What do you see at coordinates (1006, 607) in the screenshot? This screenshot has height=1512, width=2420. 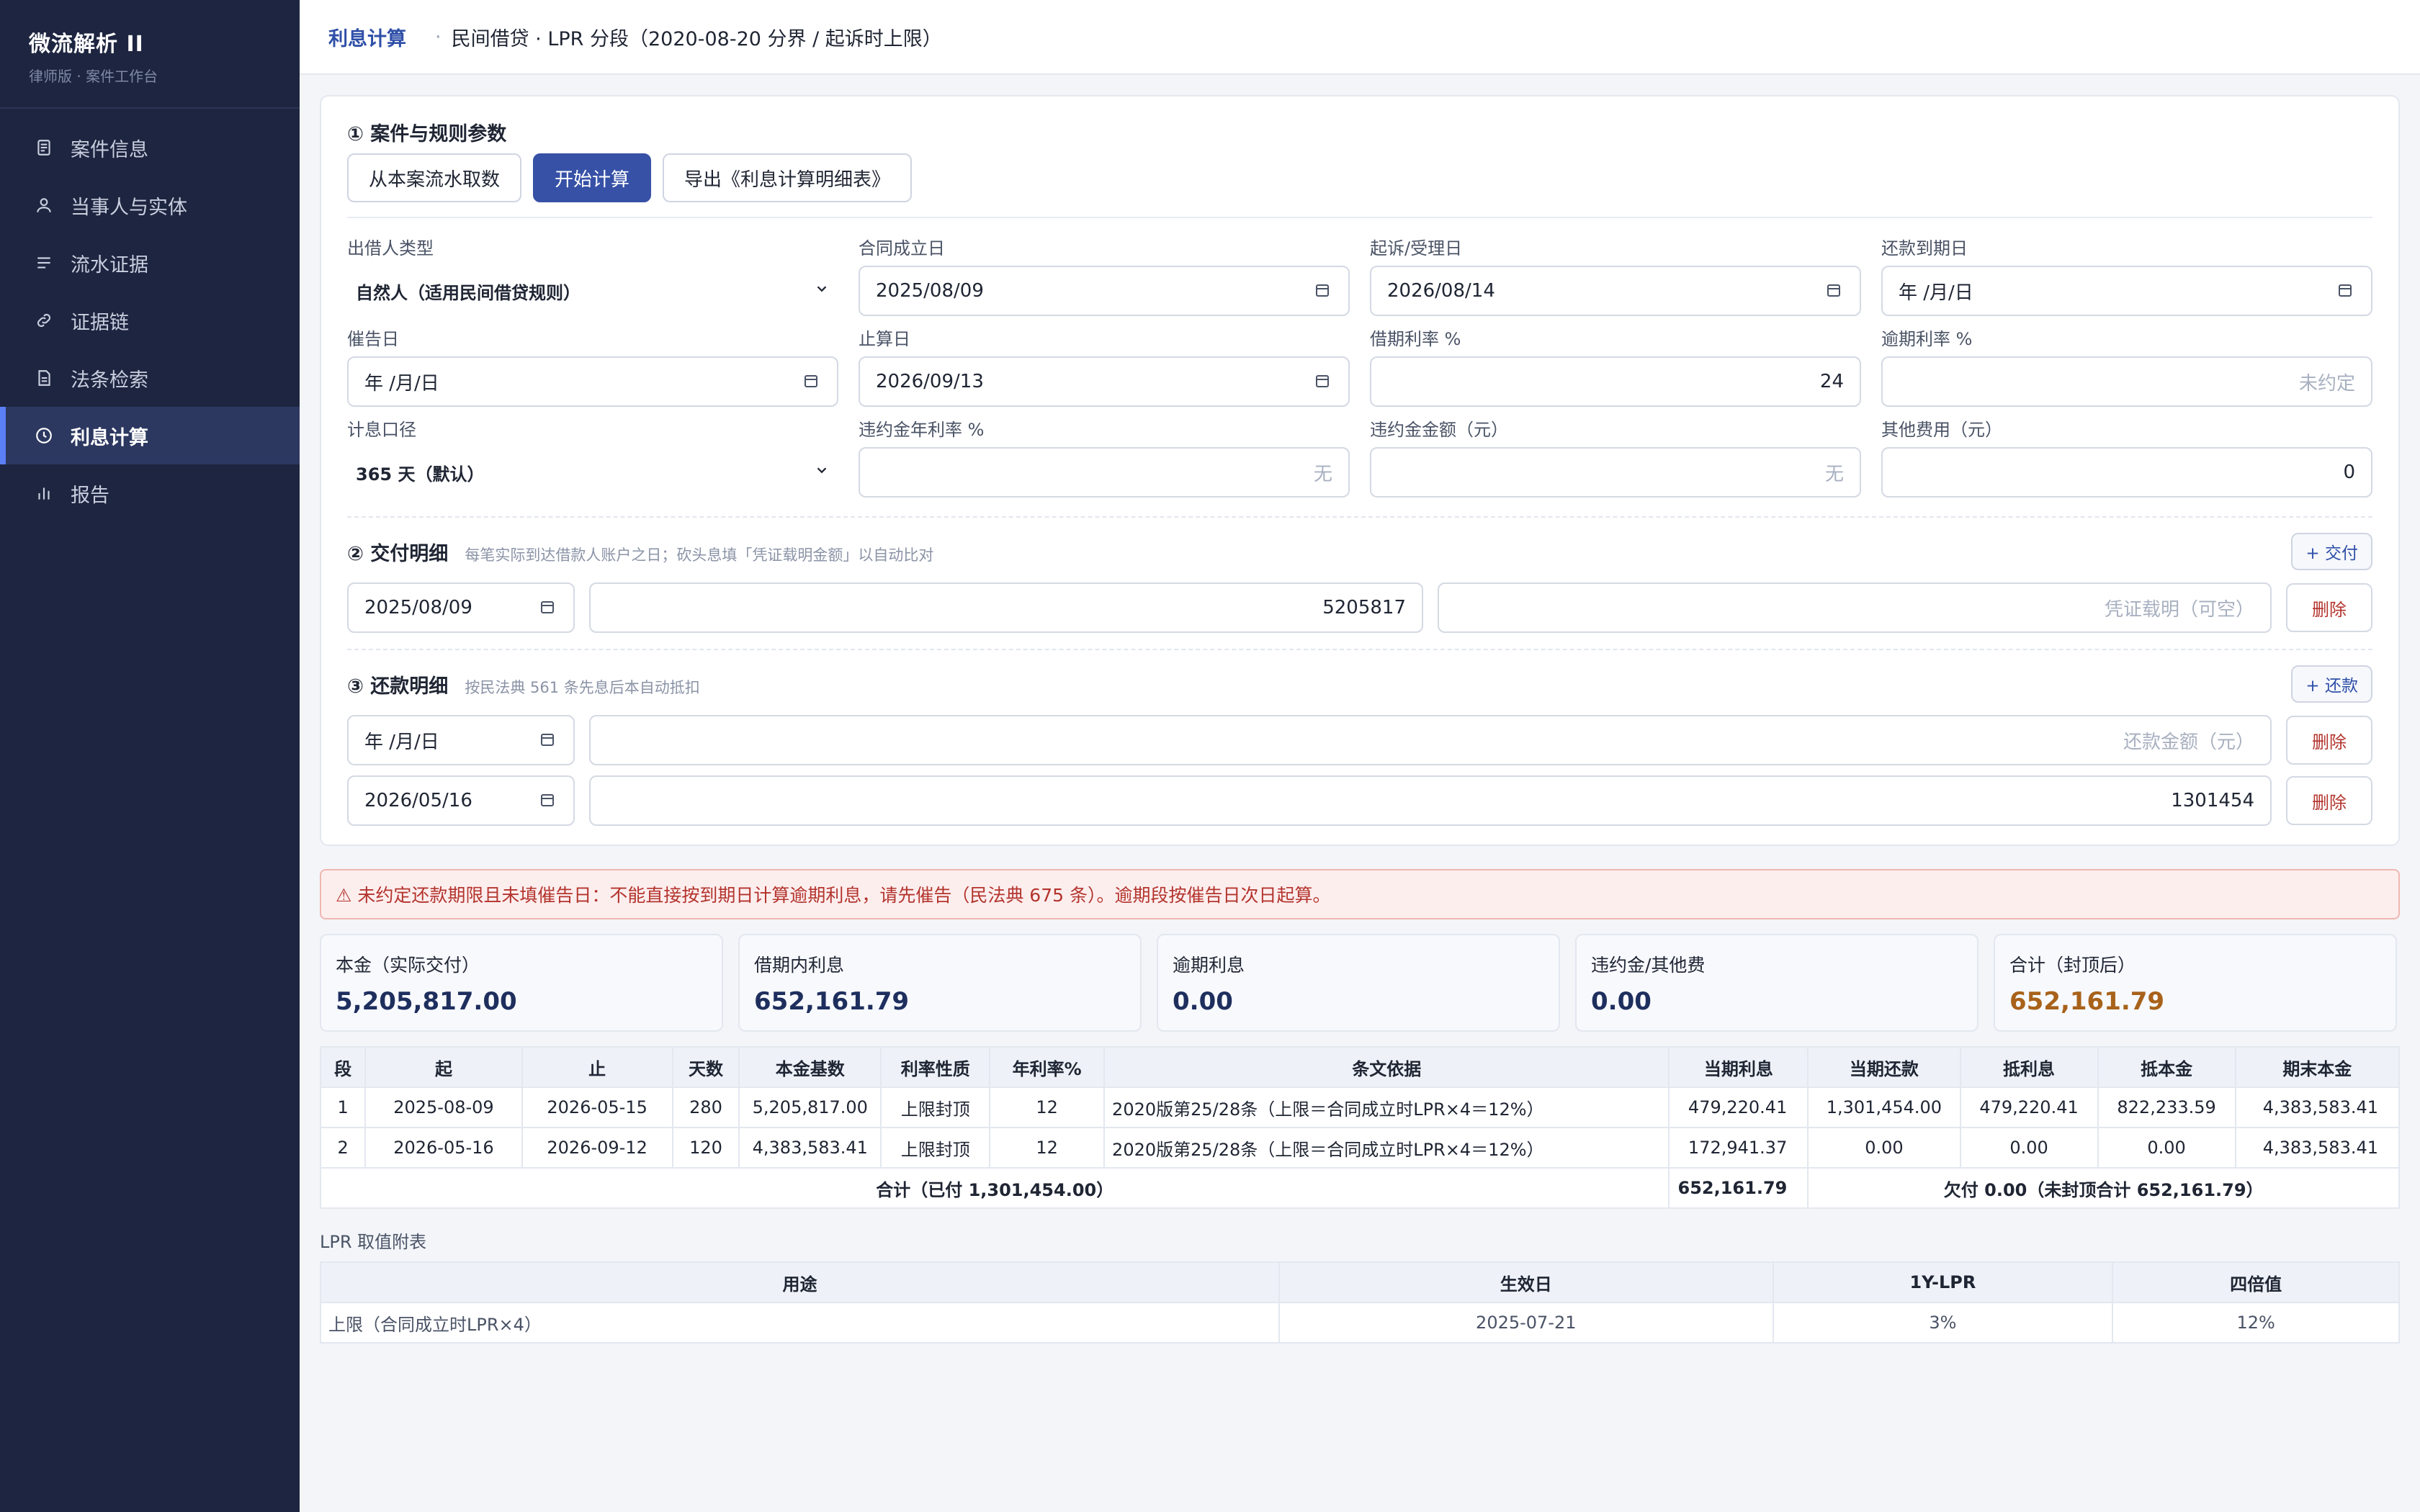 I see `delivery-amount-input: 5205817` at bounding box center [1006, 607].